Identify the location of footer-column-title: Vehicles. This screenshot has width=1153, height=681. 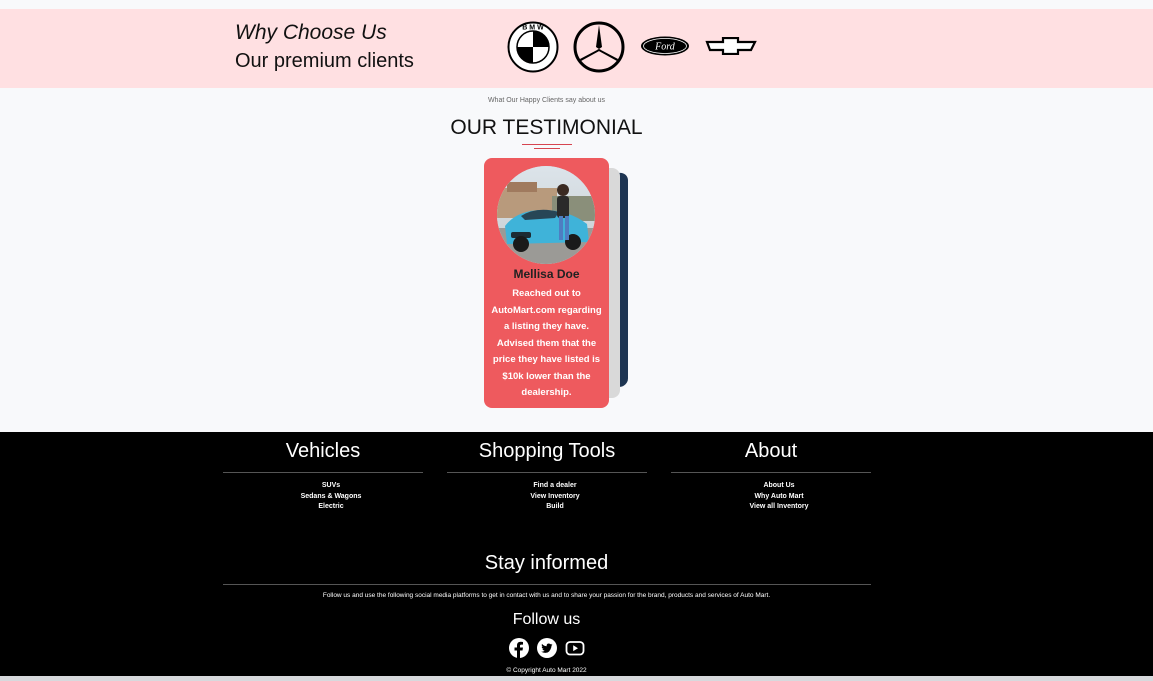
(323, 451).